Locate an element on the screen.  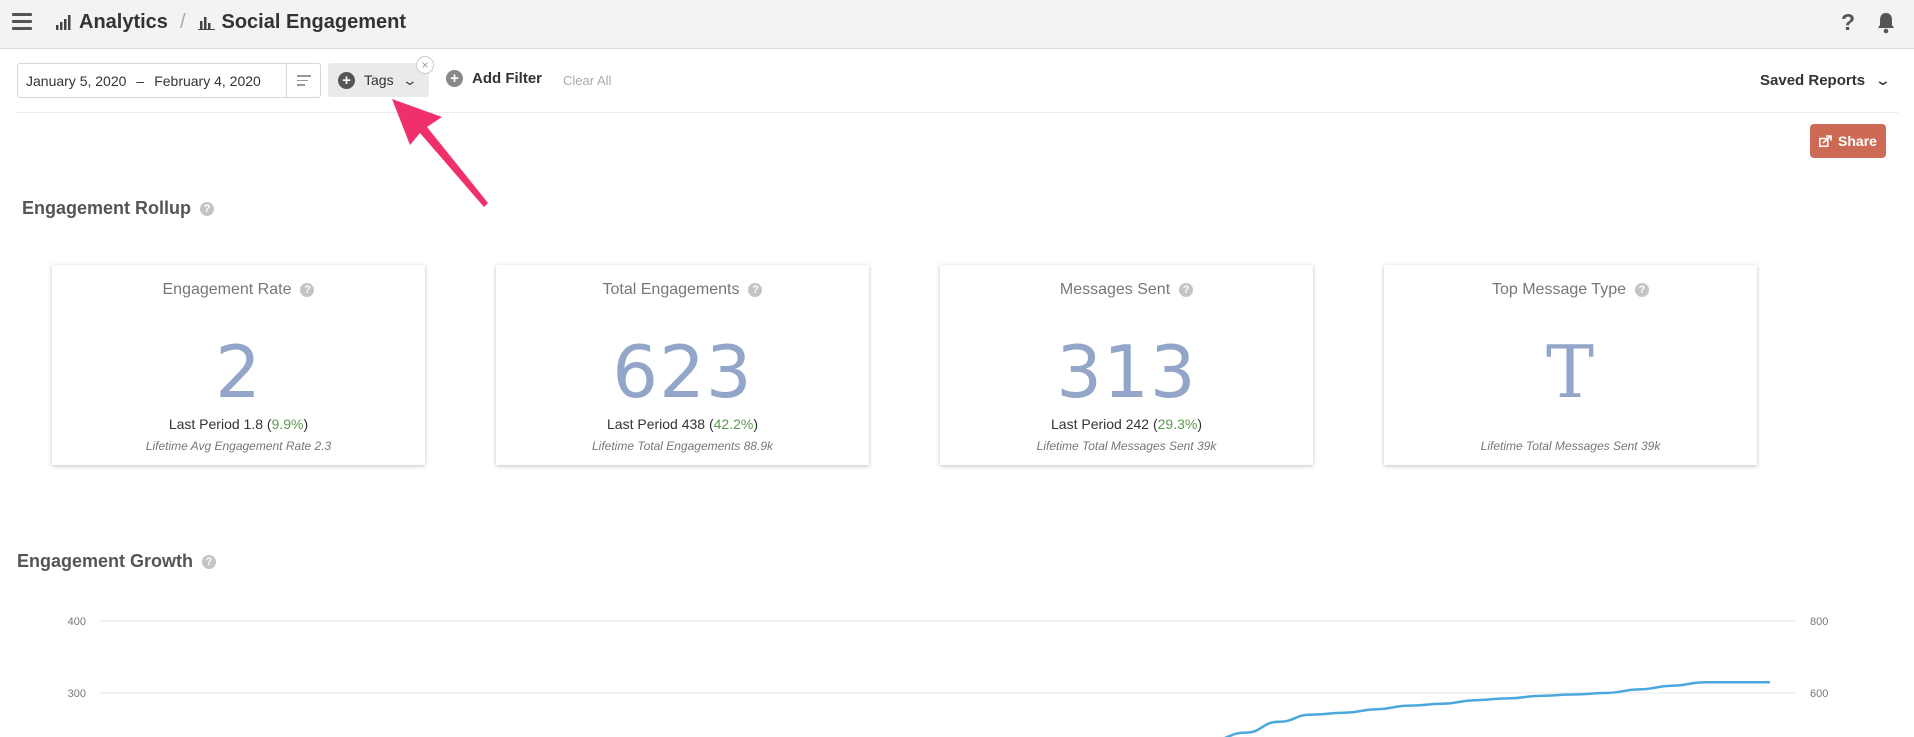
y-right-tick-label: 600 is located at coordinates (1819, 694).